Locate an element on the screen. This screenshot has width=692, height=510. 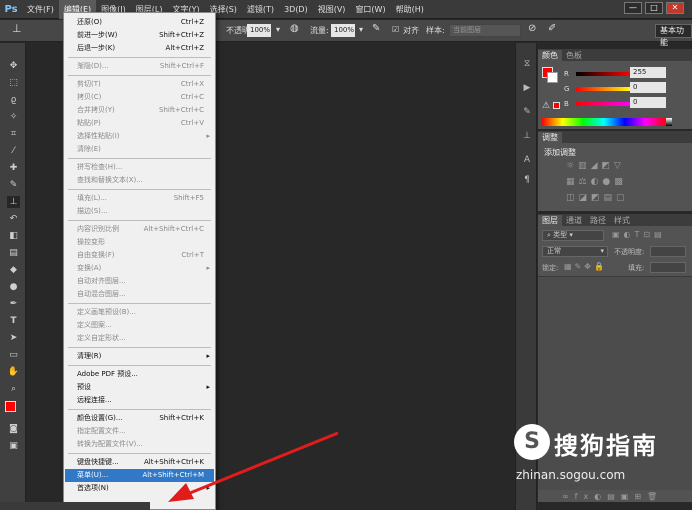
status-bar is located at coordinates (75, 506).